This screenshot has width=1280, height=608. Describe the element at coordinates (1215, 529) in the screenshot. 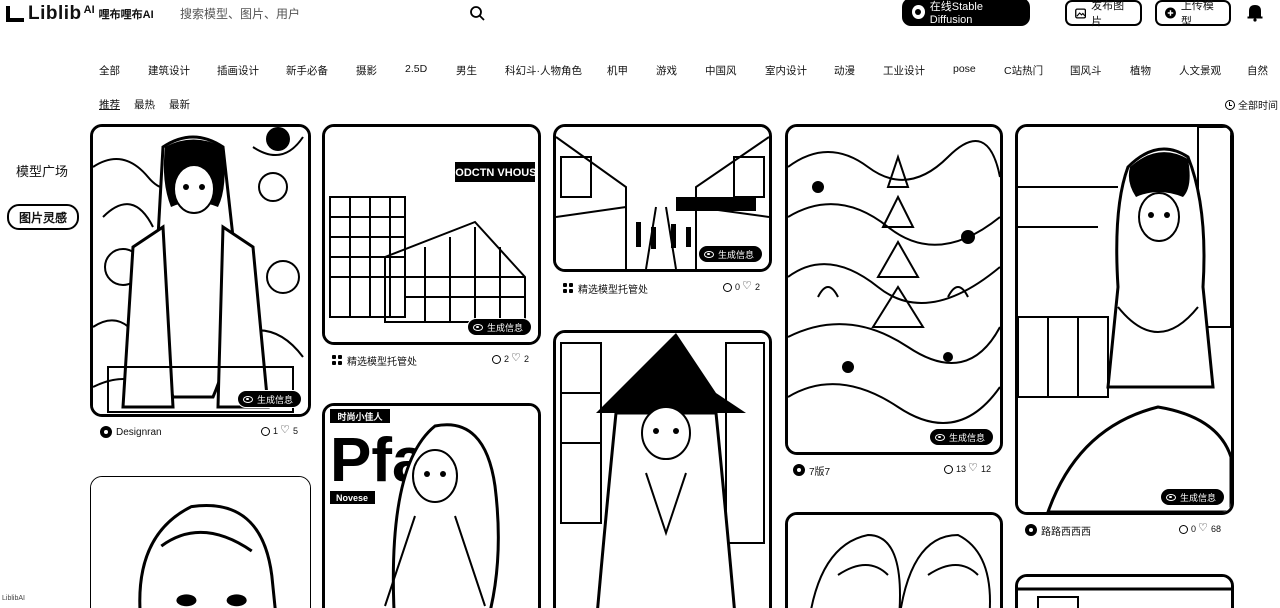

I see `like-count: 68` at that location.